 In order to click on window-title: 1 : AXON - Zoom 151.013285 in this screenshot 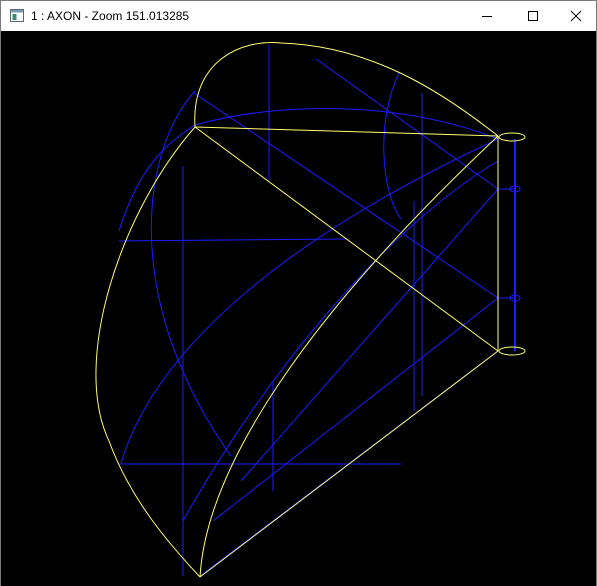, I will do `click(110, 16)`.